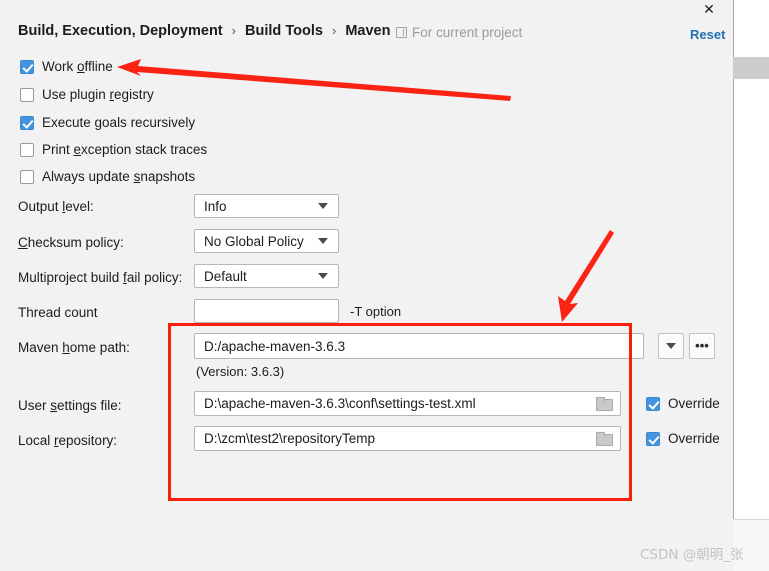 The image size is (769, 571). What do you see at coordinates (367, 31) in the screenshot?
I see `breadcrumb-item-maven: Maven` at bounding box center [367, 31].